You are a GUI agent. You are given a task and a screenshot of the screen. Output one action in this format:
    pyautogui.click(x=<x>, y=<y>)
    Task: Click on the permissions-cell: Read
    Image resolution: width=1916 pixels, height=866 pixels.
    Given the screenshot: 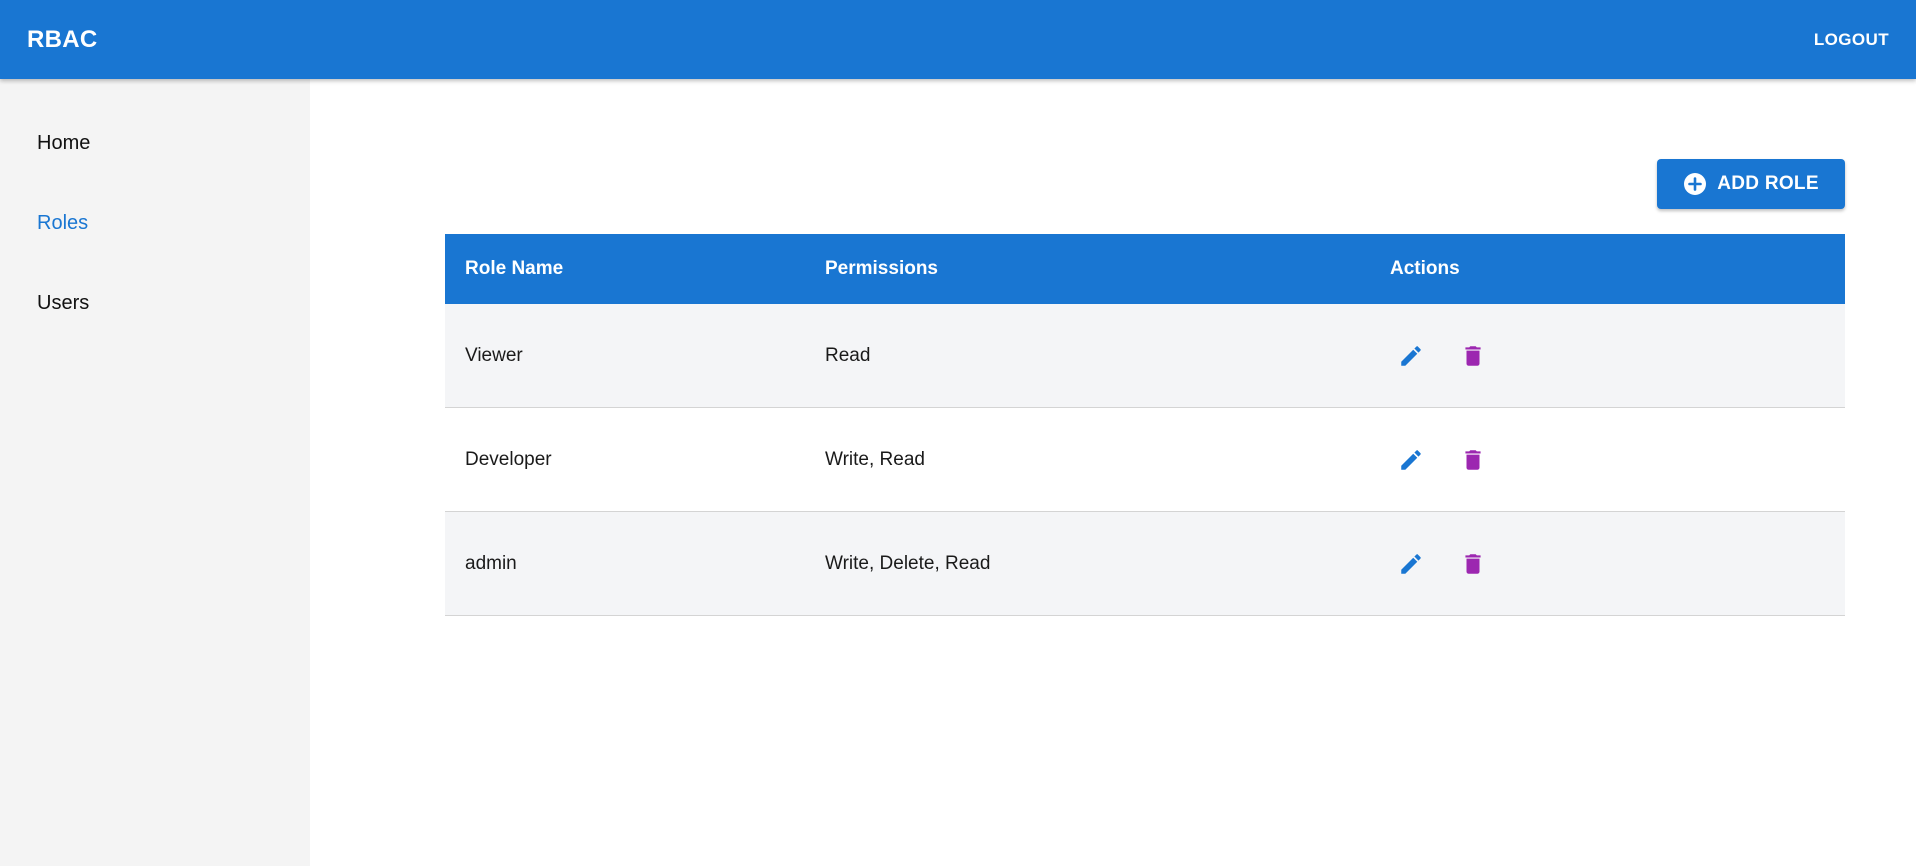 What is the action you would take?
    pyautogui.click(x=848, y=355)
    